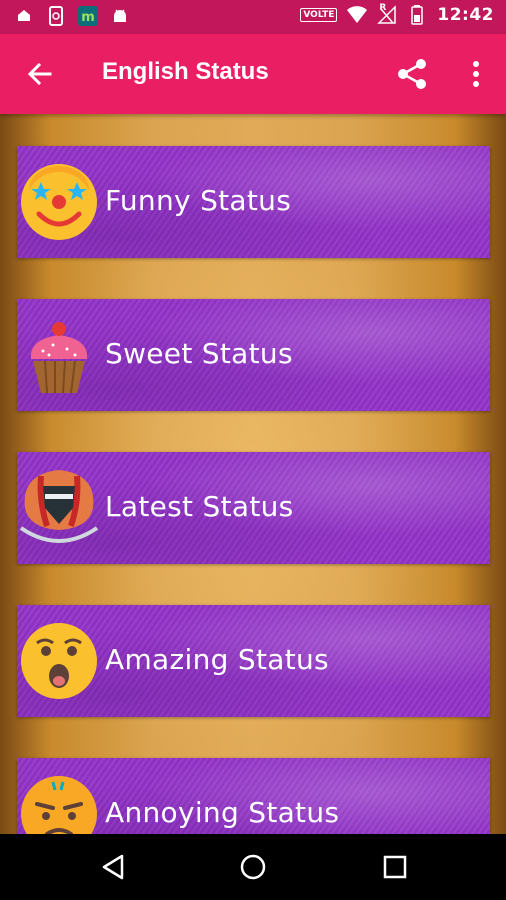 The height and width of the screenshot is (900, 506). What do you see at coordinates (198, 200) in the screenshot?
I see `category-label: Funny Status` at bounding box center [198, 200].